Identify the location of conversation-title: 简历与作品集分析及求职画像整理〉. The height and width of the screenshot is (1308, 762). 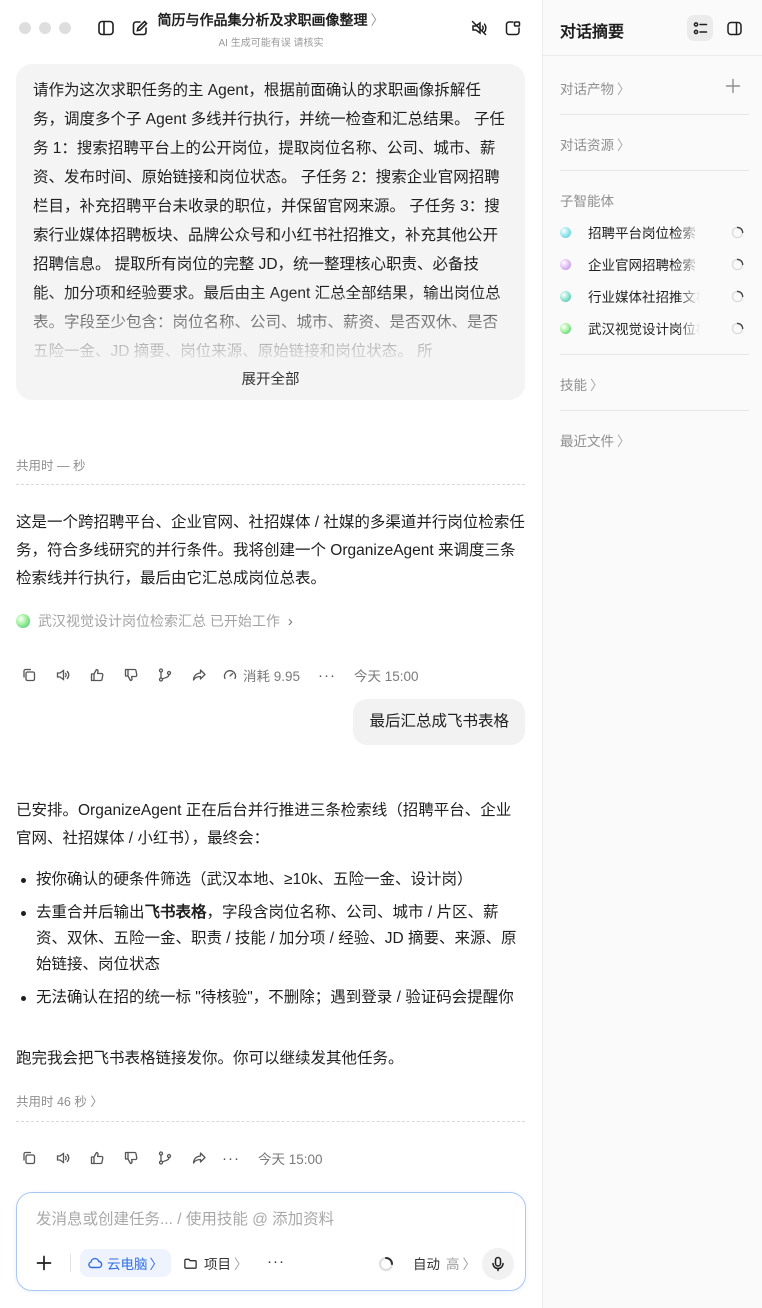
(271, 20).